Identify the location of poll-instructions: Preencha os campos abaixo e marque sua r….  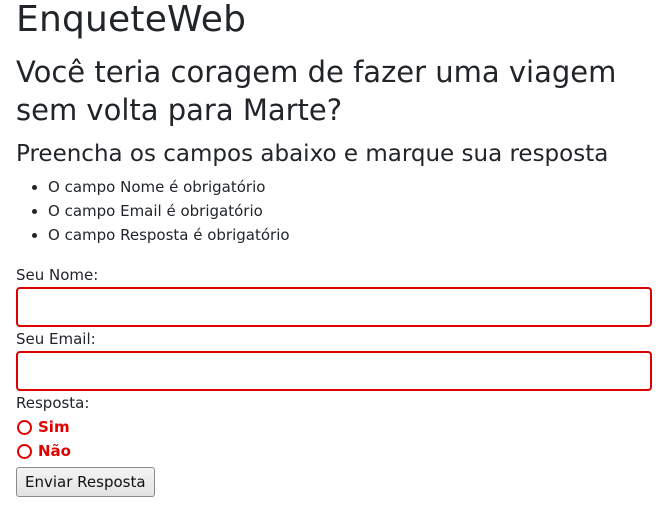
(312, 154).